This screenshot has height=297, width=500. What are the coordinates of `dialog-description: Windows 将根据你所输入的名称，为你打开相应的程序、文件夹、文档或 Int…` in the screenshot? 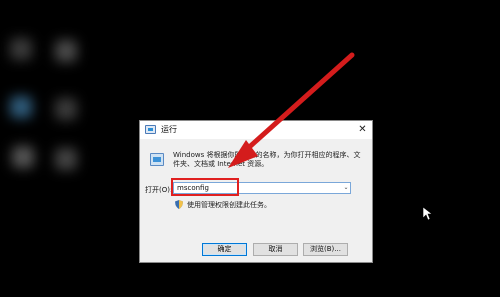 It's located at (267, 159).